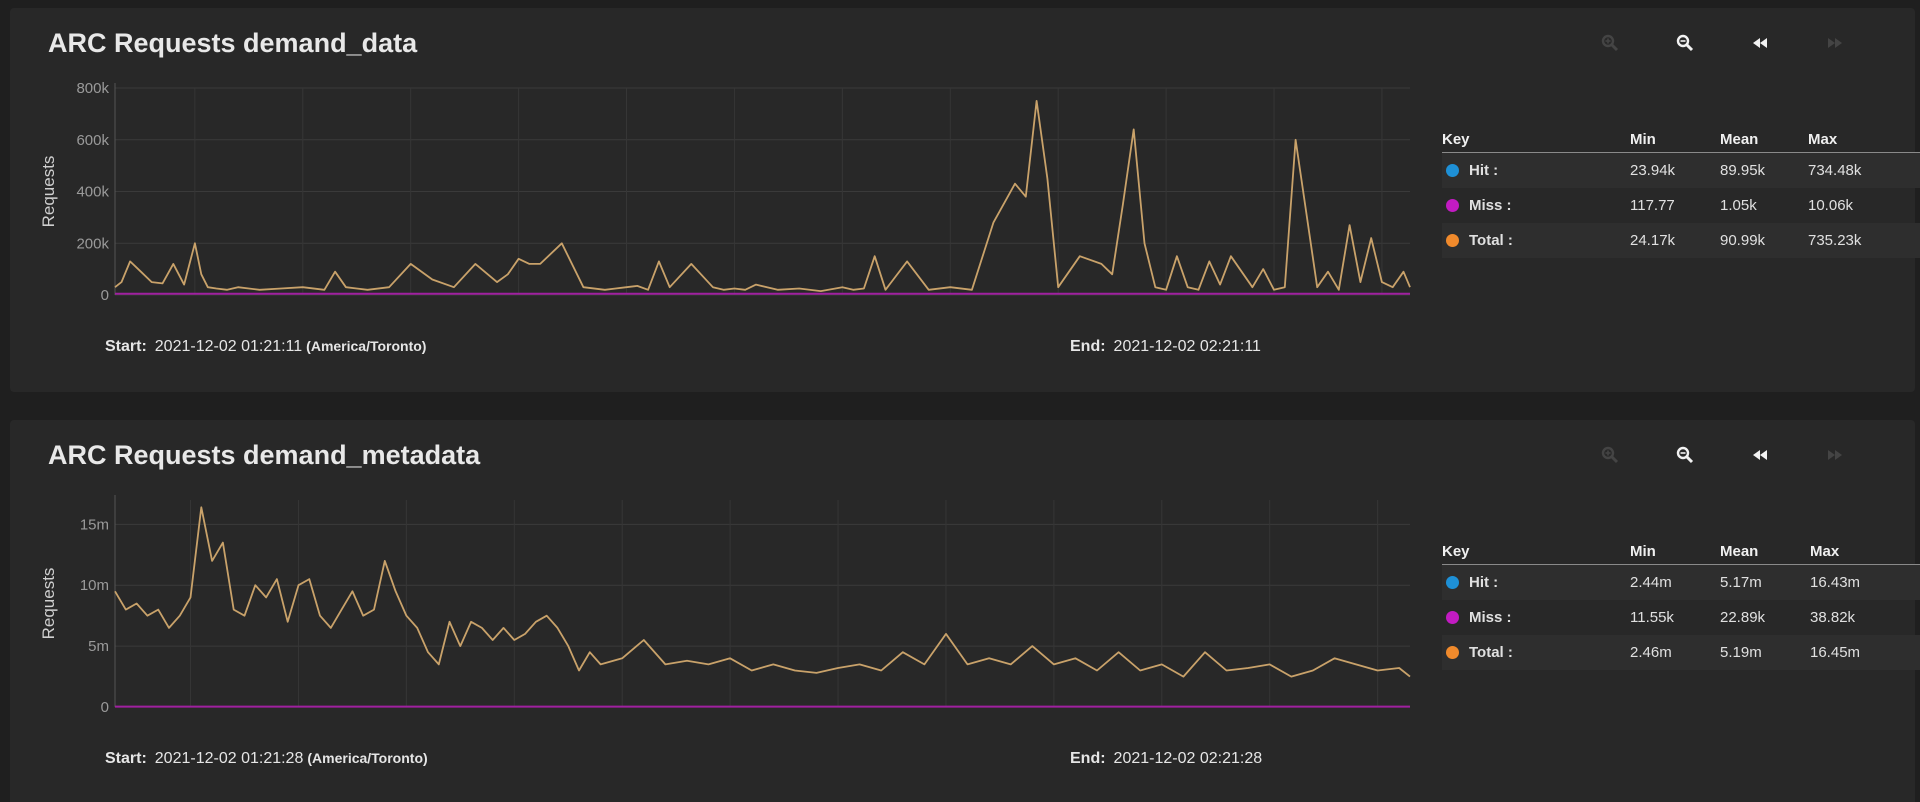 Image resolution: width=1920 pixels, height=802 pixels. Describe the element at coordinates (92, 192) in the screenshot. I see `y-tick-label: 400k` at that location.